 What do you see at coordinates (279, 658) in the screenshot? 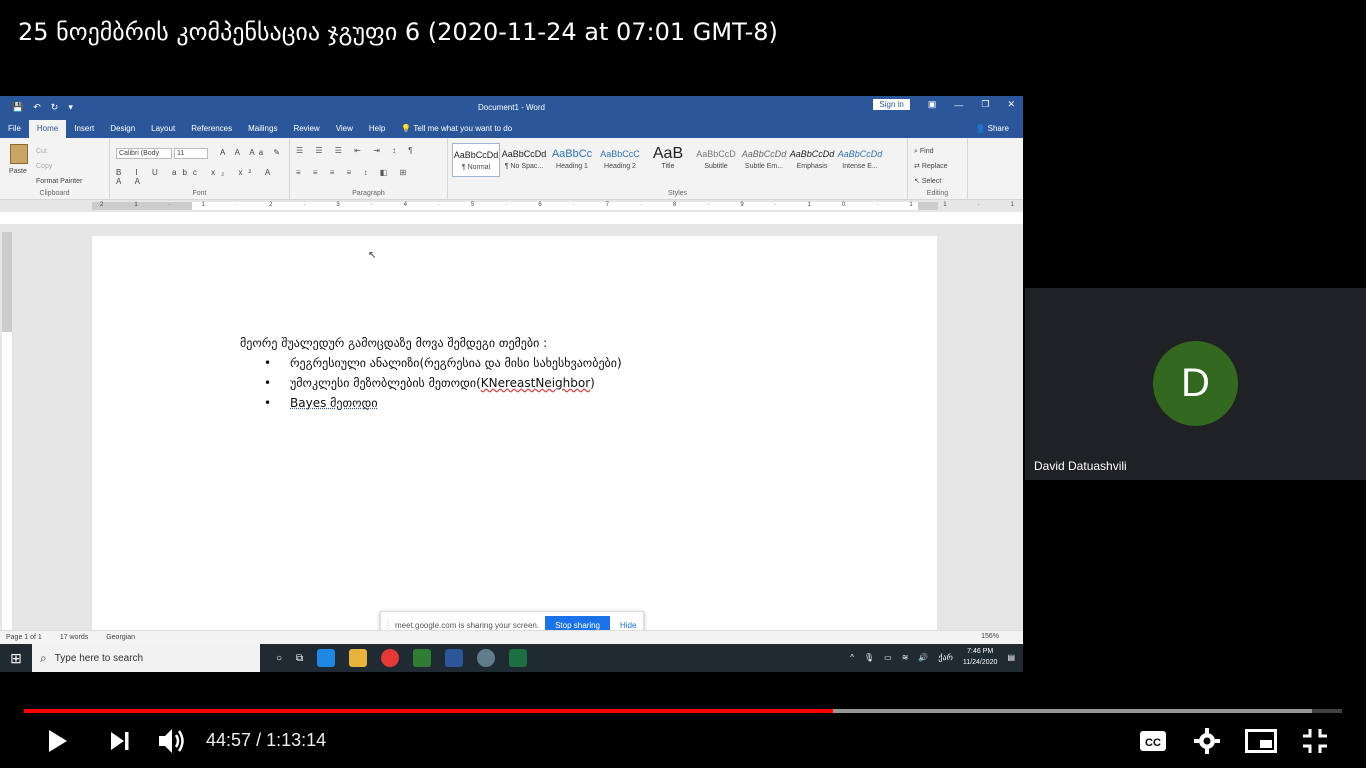
I see `cortana-icon: ○` at bounding box center [279, 658].